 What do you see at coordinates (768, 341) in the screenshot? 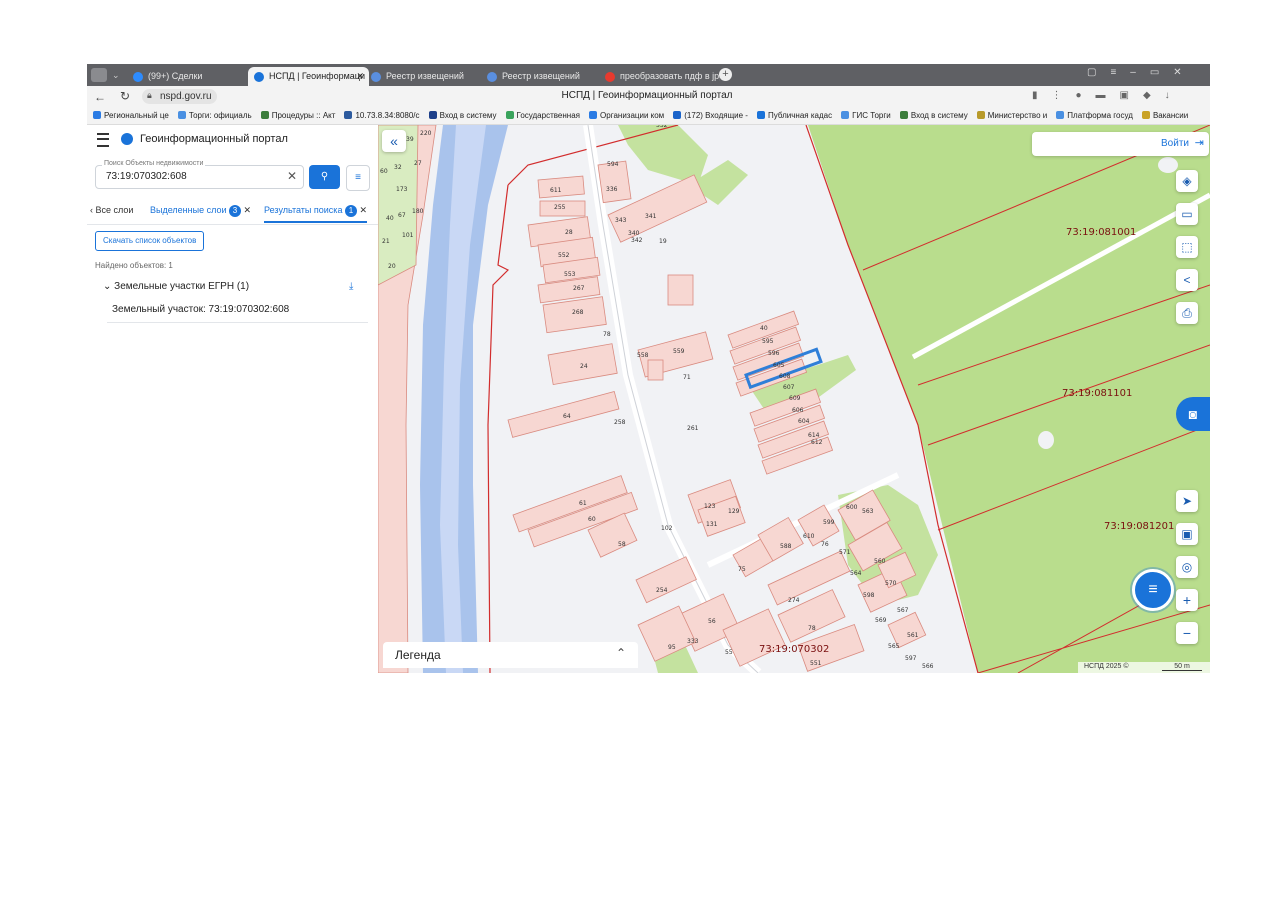
I see `svg-text: 595` at bounding box center [768, 341].